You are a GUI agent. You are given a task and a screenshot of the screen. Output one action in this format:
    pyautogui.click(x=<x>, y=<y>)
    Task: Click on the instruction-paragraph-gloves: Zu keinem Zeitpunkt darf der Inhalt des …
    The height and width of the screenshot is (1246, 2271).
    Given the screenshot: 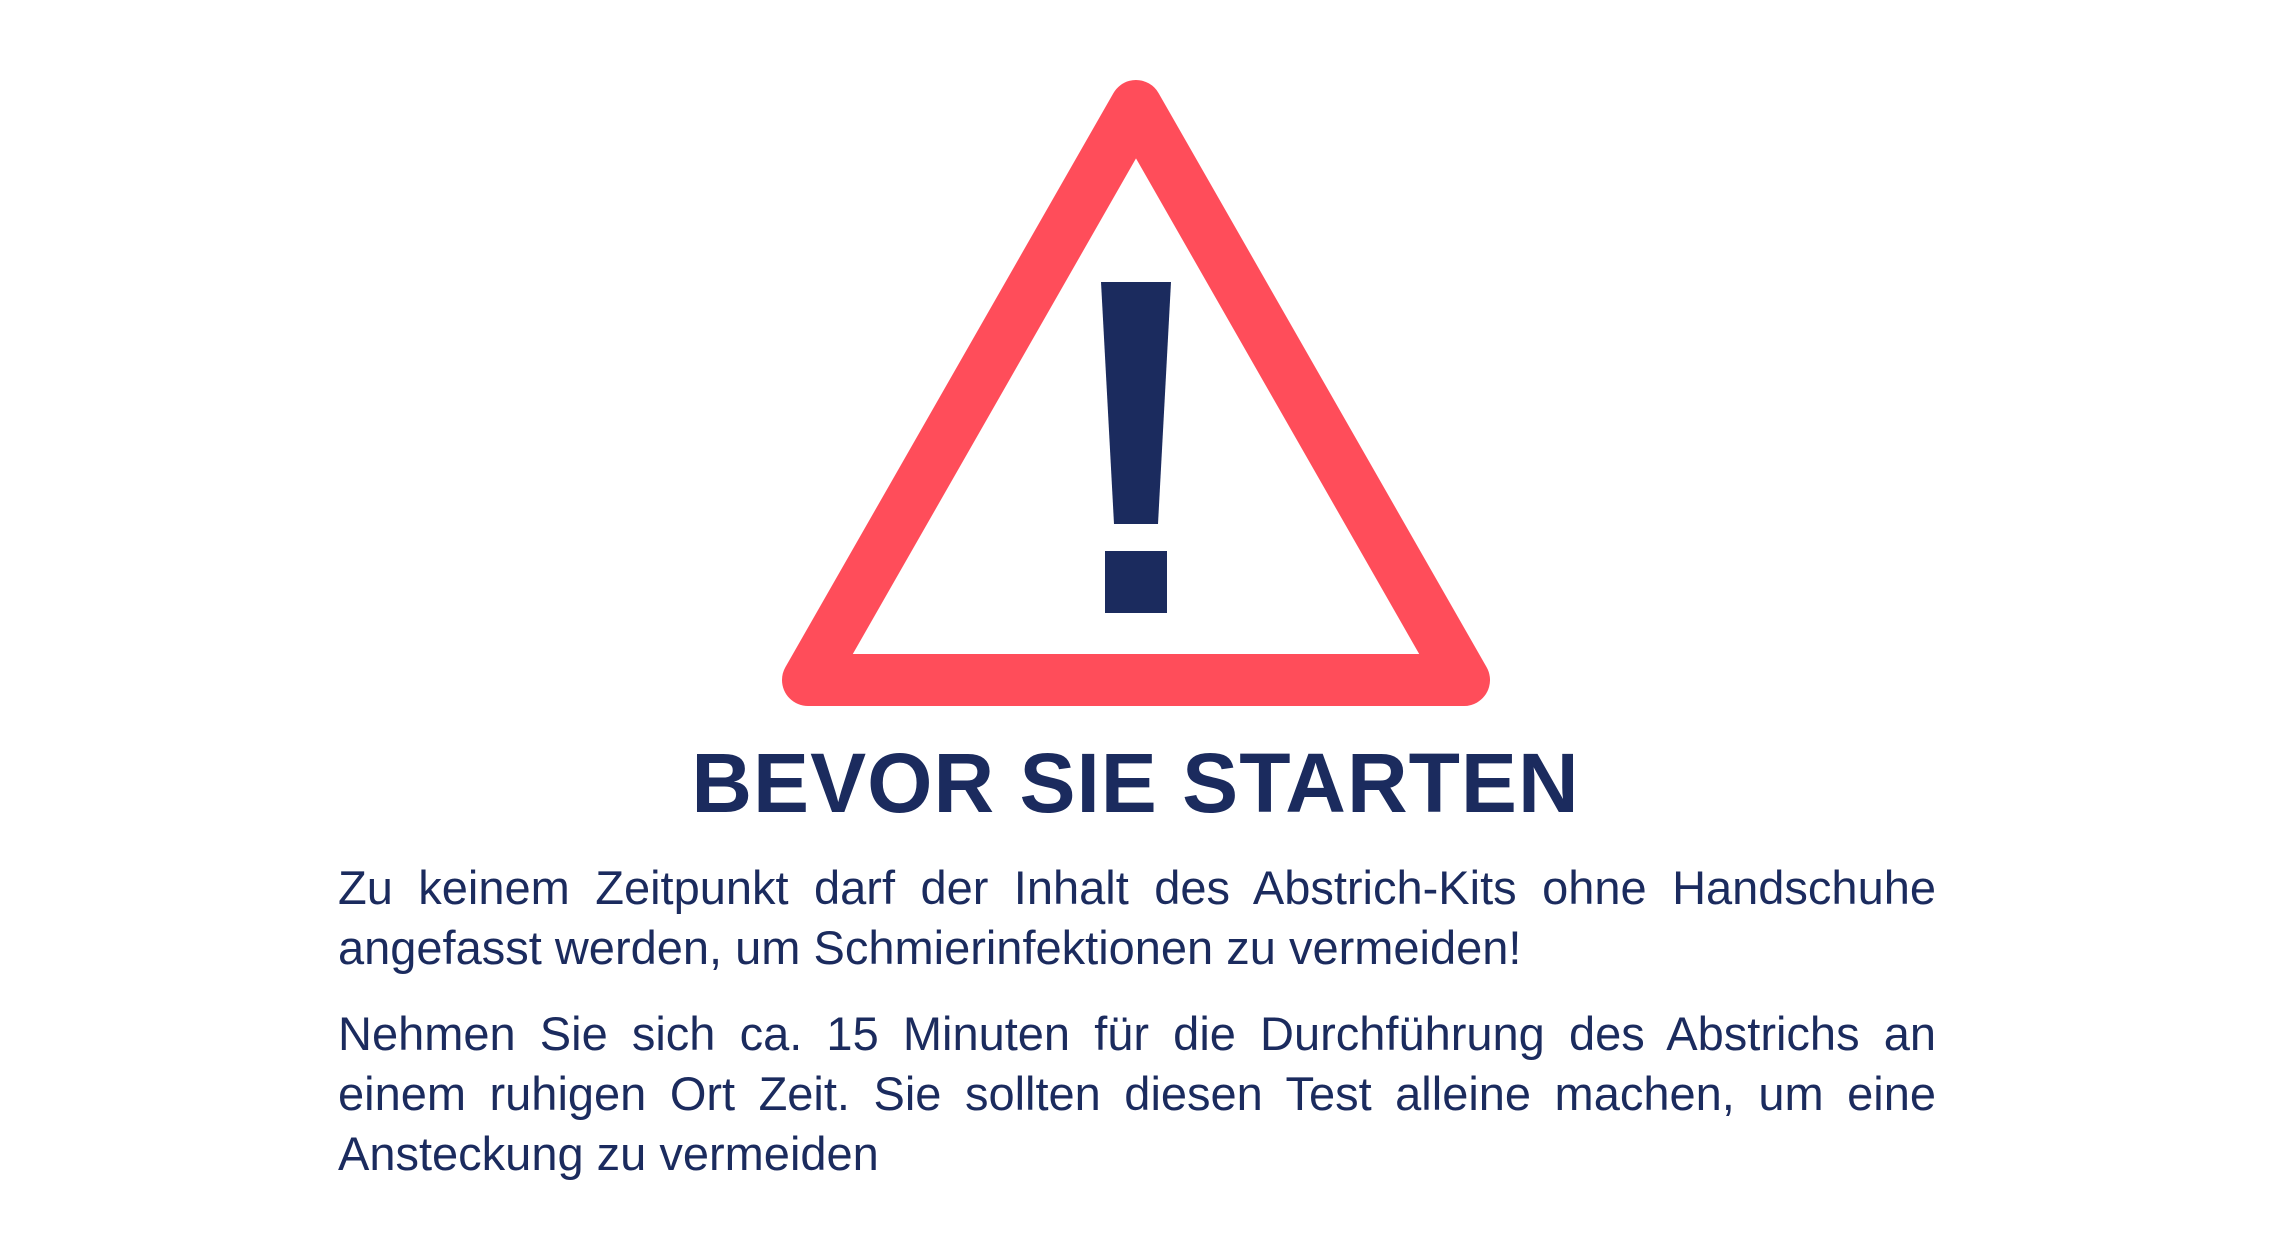 What is the action you would take?
    pyautogui.click(x=1137, y=917)
    